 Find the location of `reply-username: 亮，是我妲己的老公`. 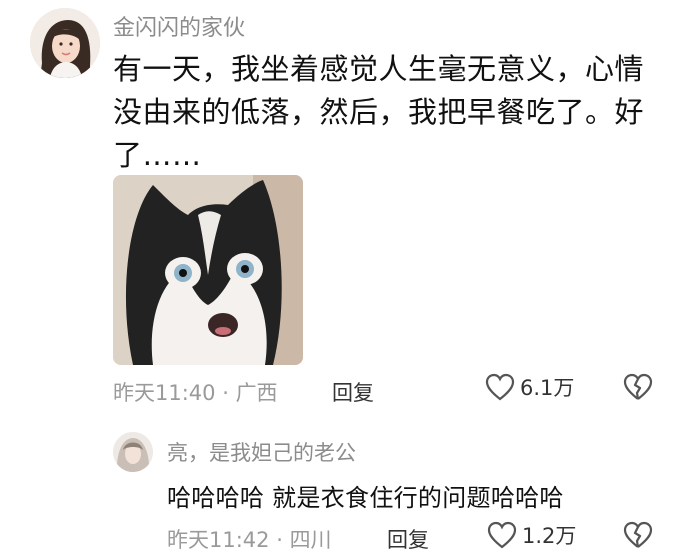

reply-username: 亮，是我妲己的老公 is located at coordinates (261, 452).